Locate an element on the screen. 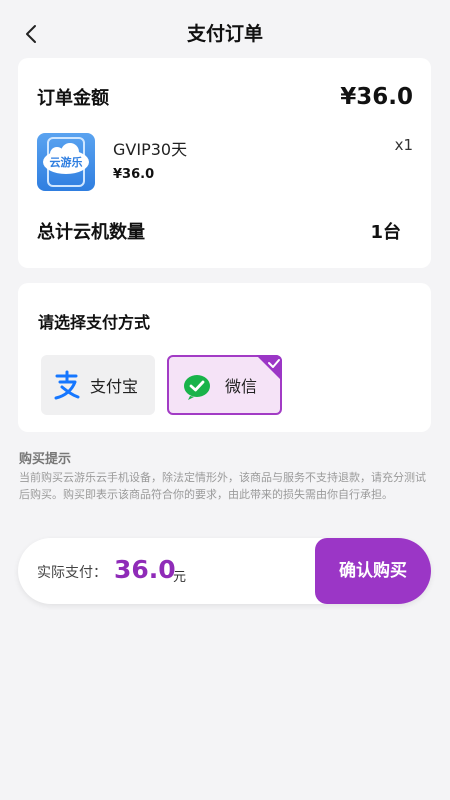  purchase-tips-title: 购买提示 is located at coordinates (45, 459).